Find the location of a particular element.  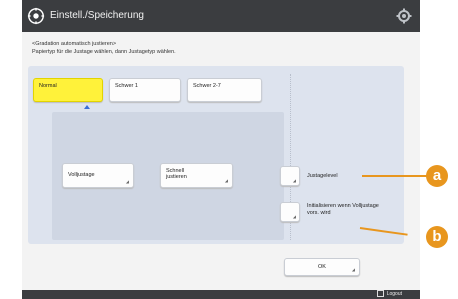

settings-gear-icon is located at coordinates (36, 16).